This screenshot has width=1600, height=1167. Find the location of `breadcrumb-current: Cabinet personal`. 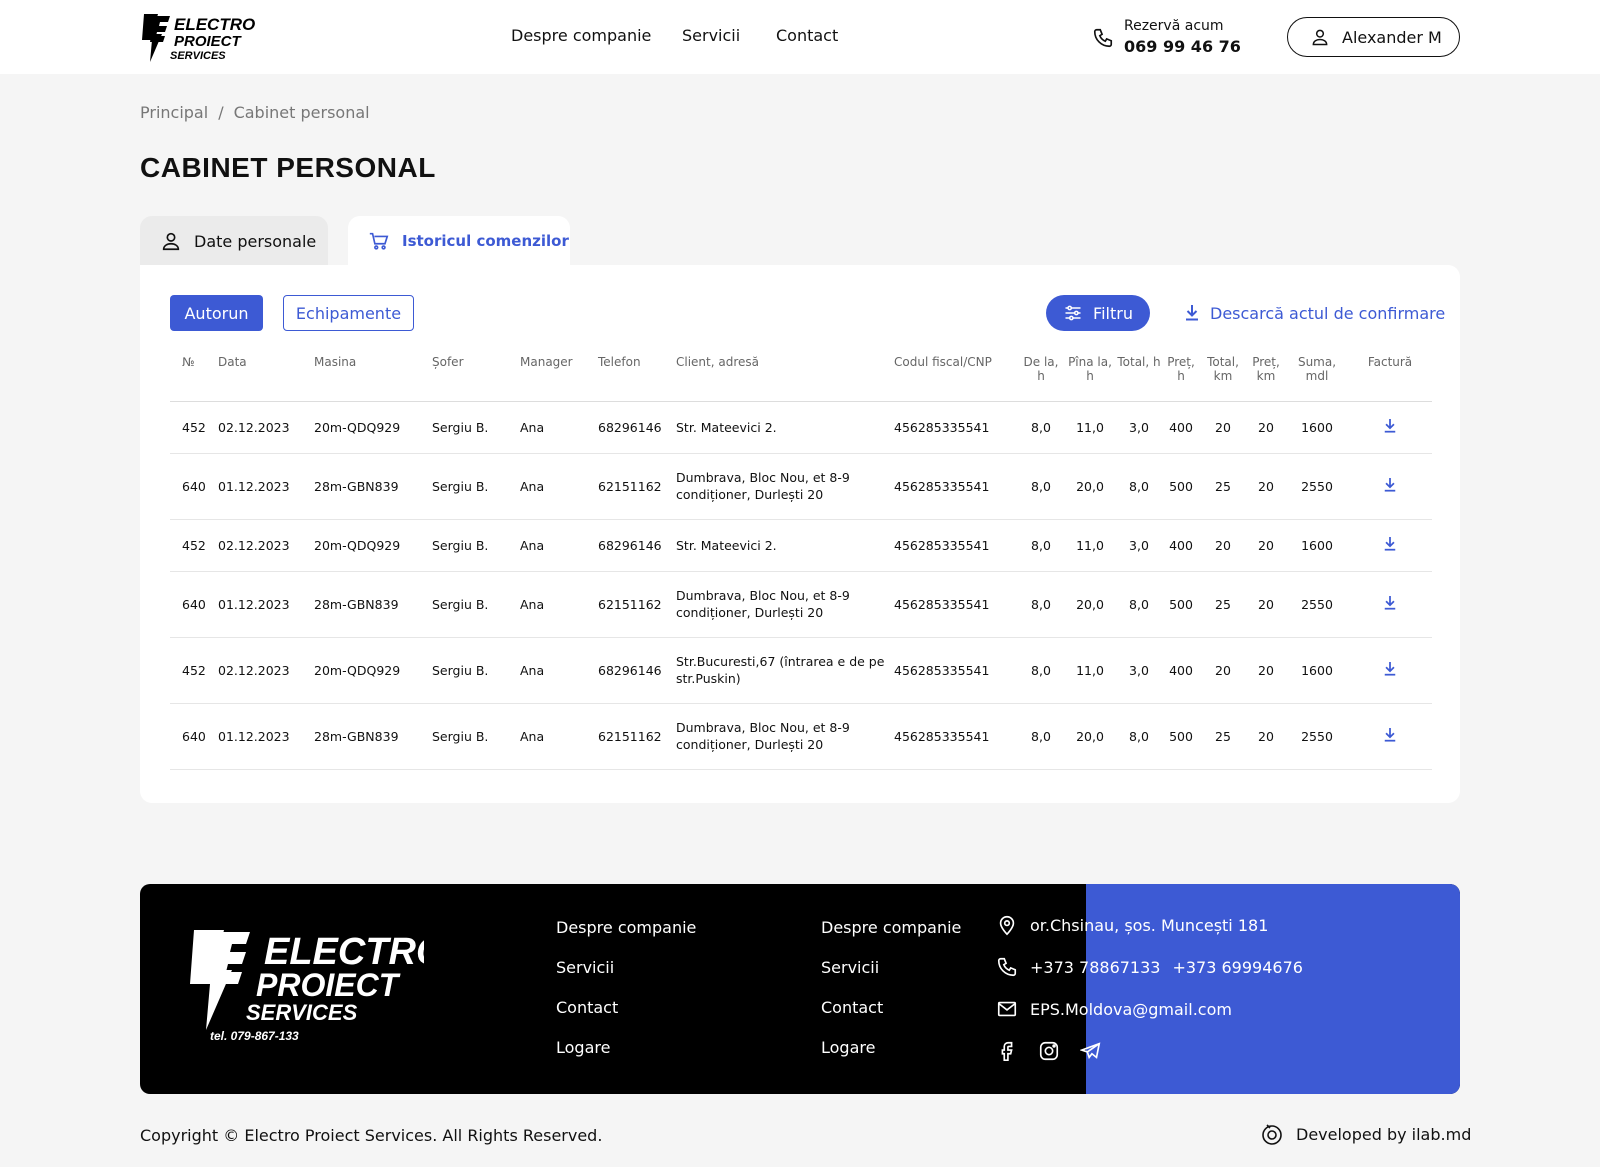

breadcrumb-current: Cabinet personal is located at coordinates (301, 112).